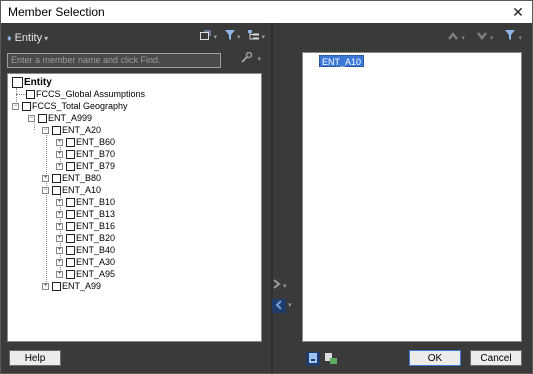  I want to click on function-icon, so click(331, 359).